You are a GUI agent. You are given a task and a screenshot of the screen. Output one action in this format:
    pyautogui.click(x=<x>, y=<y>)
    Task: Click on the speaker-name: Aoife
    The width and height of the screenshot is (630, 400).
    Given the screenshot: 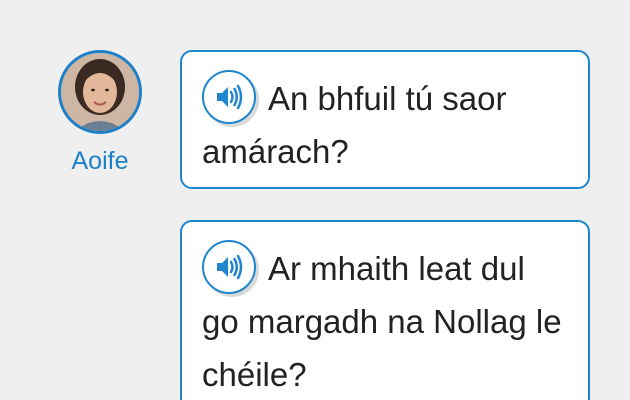 What is the action you would take?
    pyautogui.click(x=100, y=161)
    